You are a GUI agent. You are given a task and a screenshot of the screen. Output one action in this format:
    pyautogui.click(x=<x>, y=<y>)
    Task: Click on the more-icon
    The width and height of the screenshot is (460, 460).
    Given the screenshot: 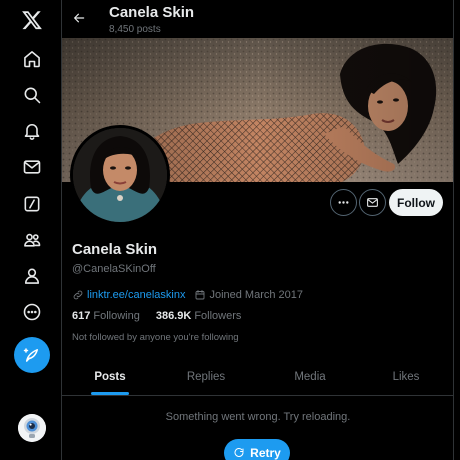 What is the action you would take?
    pyautogui.click(x=32, y=312)
    